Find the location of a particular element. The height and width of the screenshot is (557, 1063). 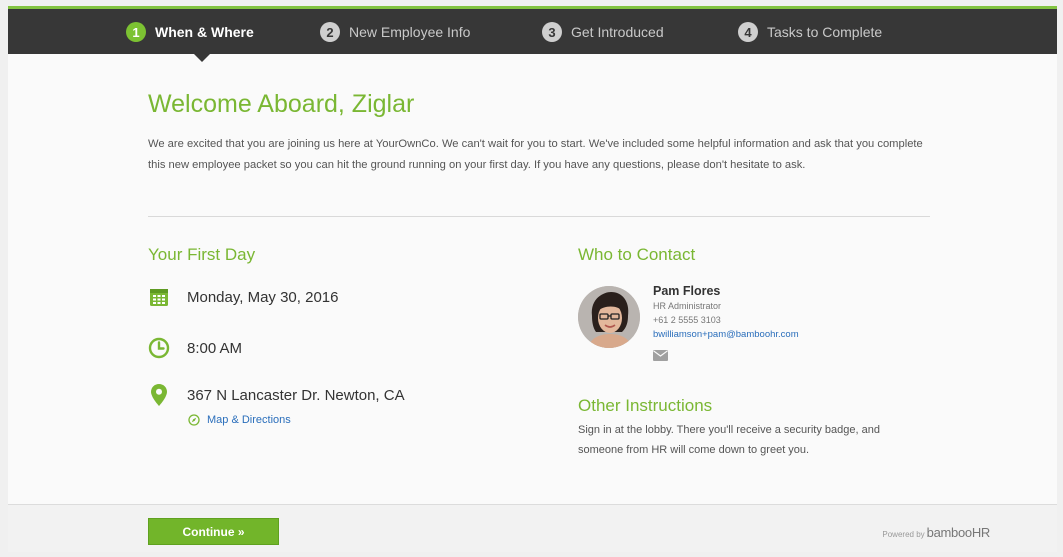

active-step-pointer is located at coordinates (202, 58).